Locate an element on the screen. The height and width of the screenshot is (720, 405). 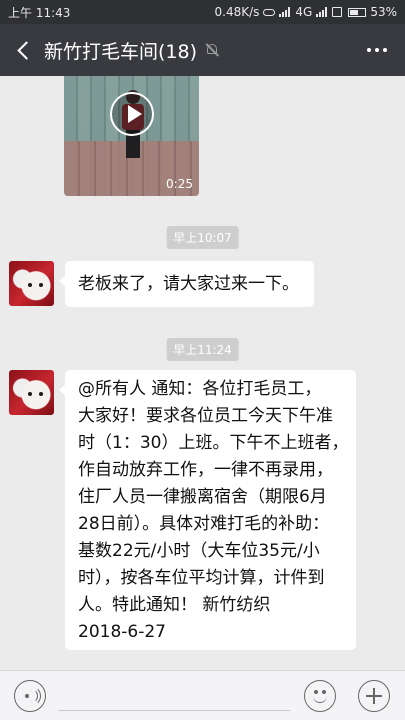
message-bubble: 老板来了，请大家过来一下。 is located at coordinates (186, 284).